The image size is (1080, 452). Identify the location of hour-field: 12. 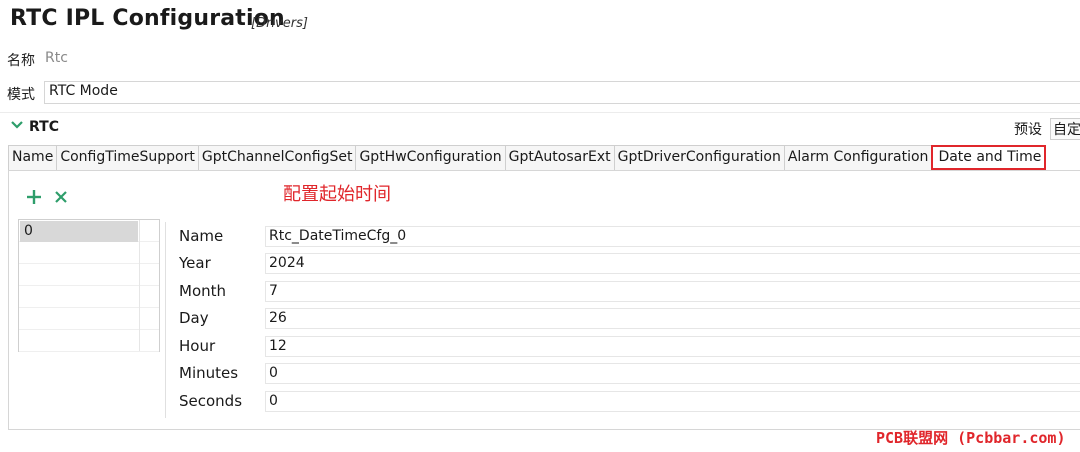
(672, 346).